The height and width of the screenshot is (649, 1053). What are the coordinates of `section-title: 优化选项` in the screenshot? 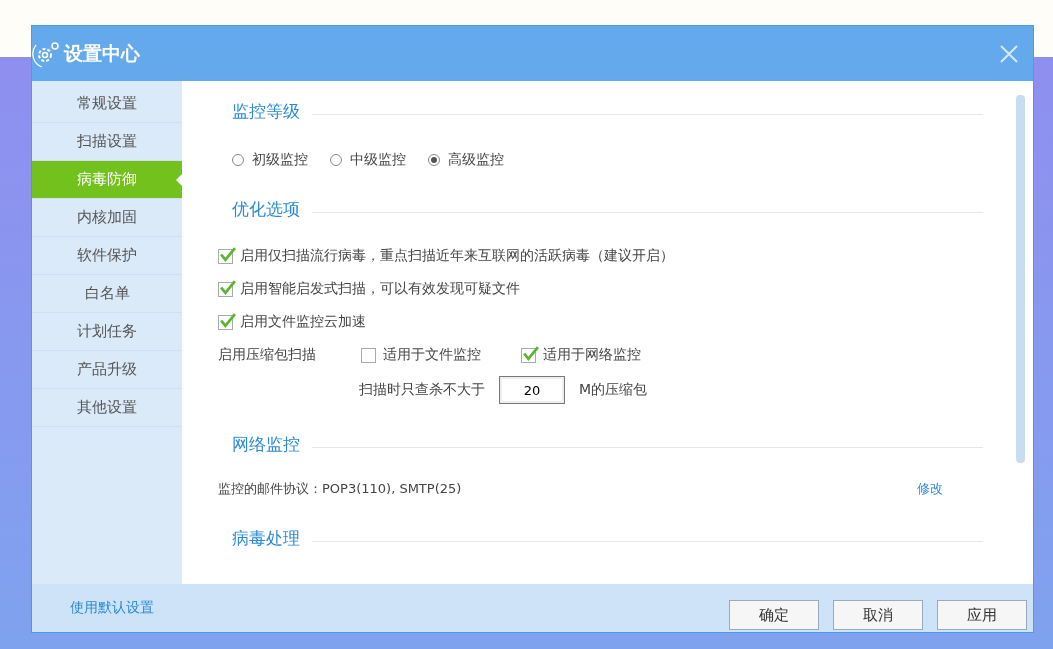 It's located at (266, 209).